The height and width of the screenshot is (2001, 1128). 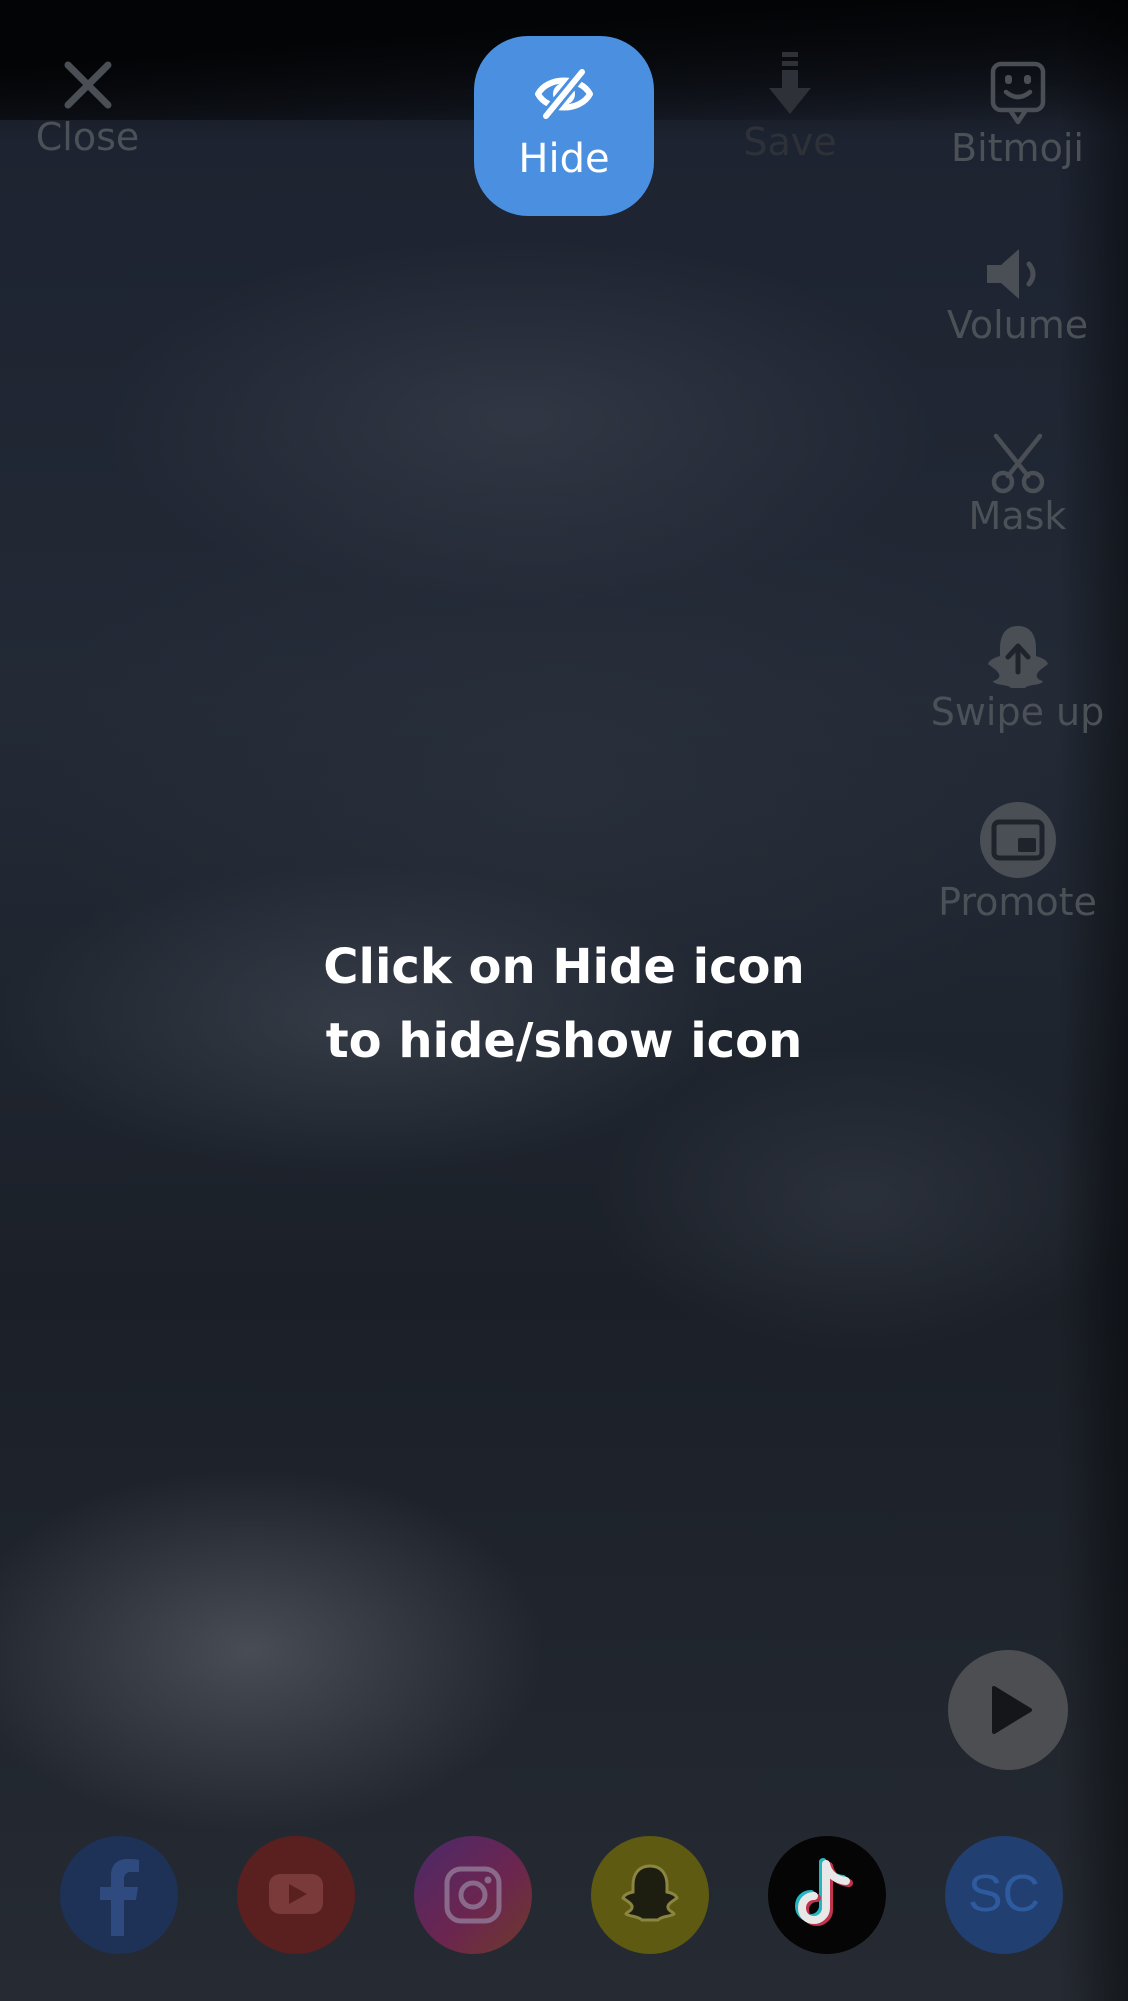 I want to click on play-button, so click(x=1008, y=1710).